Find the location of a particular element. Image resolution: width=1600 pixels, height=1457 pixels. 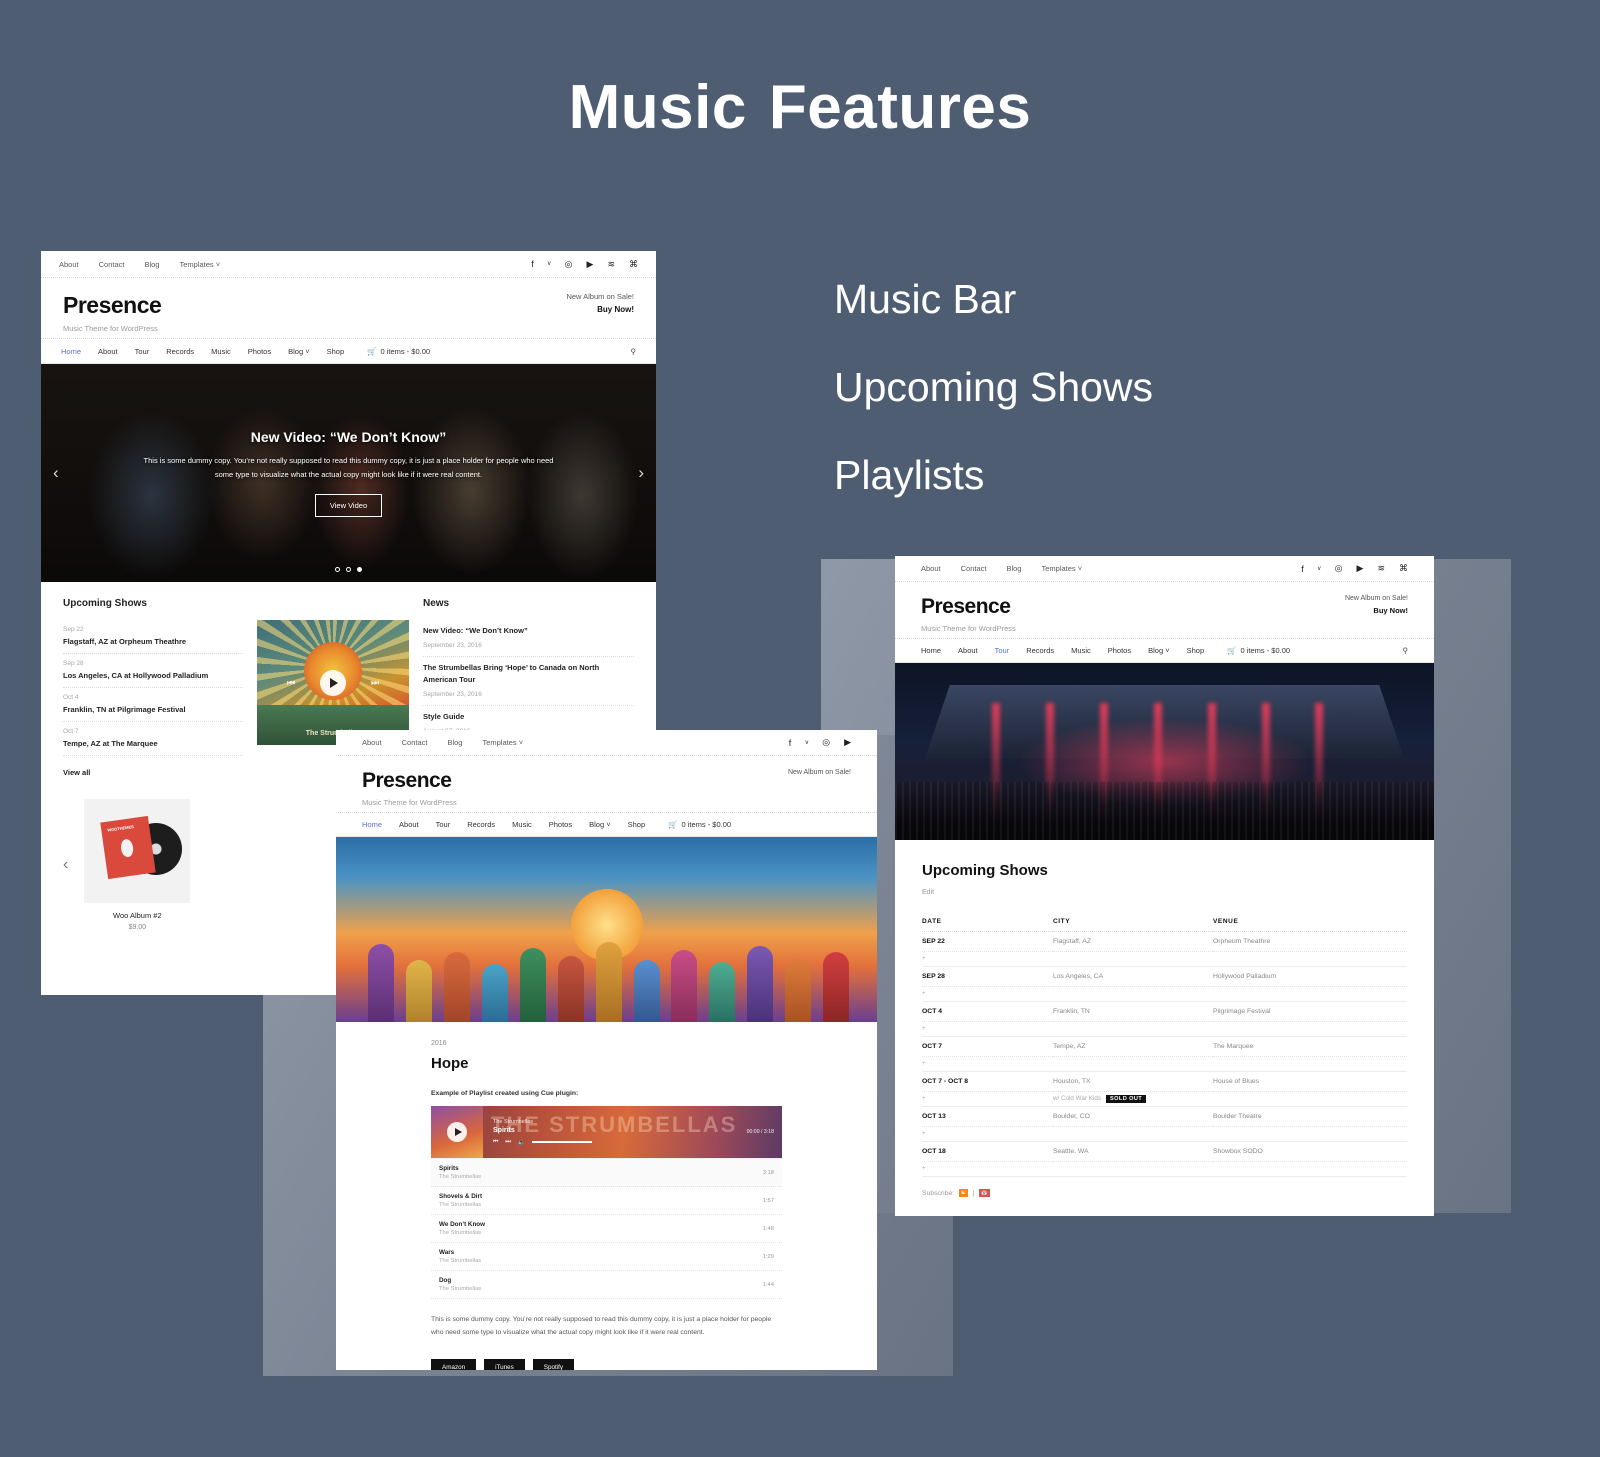

table-row: SEP 22 Flagstaff, AZ Orpheum Theathre is located at coordinates (1164, 941).